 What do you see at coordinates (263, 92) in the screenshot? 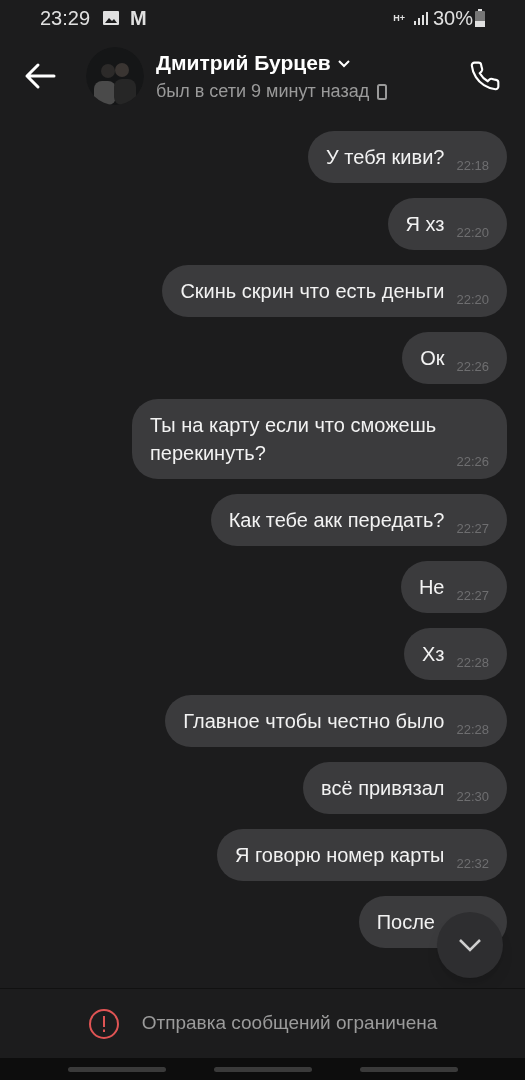
I see `last-seen-status: был в сети 9 минут назад` at bounding box center [263, 92].